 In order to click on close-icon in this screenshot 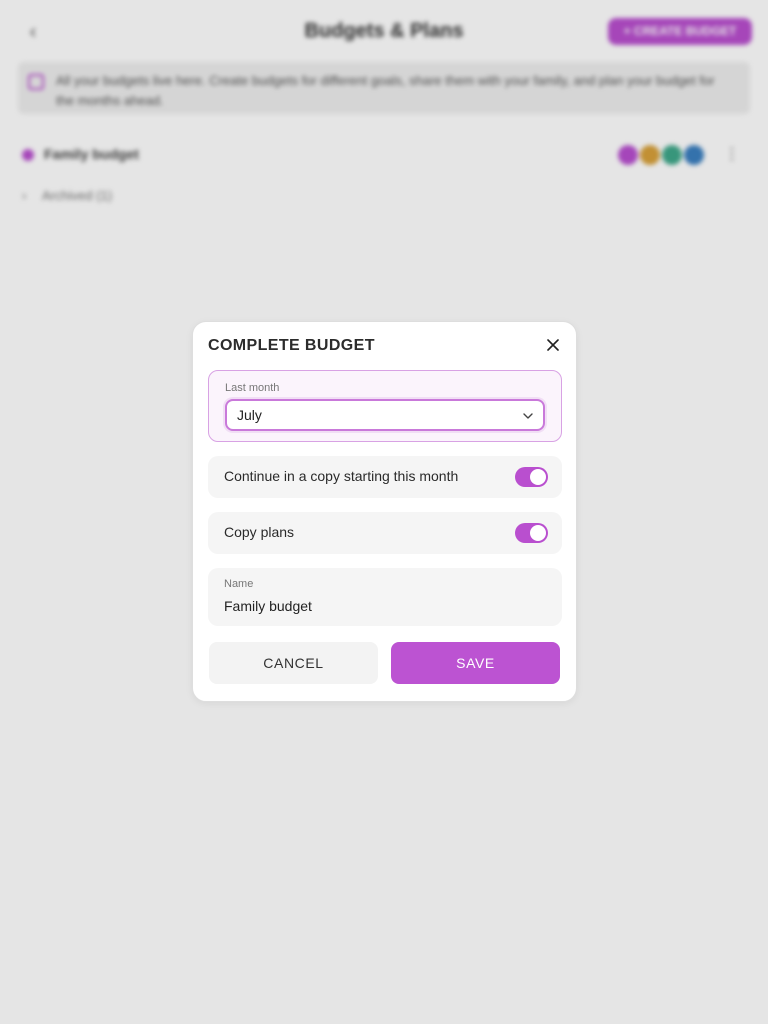, I will do `click(553, 345)`.